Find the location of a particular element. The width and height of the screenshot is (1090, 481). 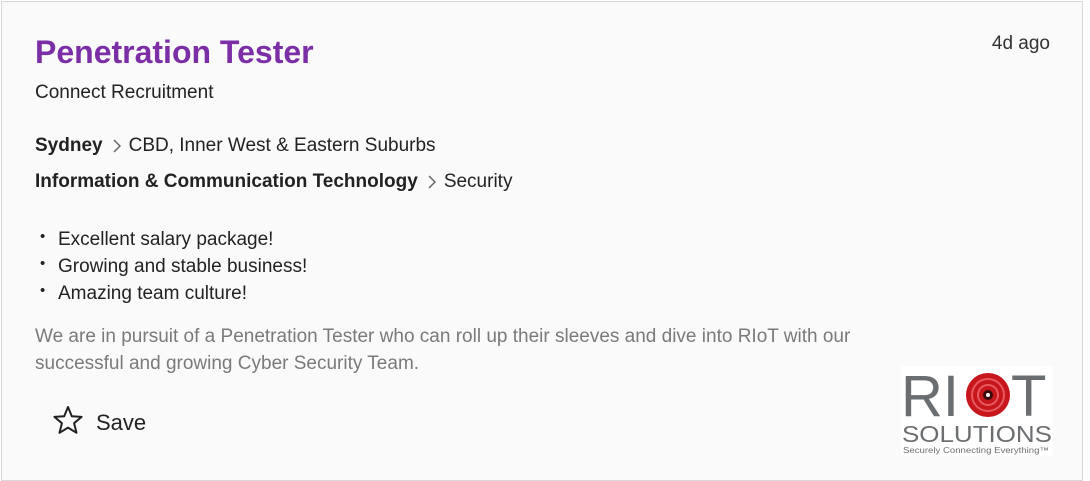

location-area: CBD, Inner West & Eastern Suburbs is located at coordinates (282, 146).